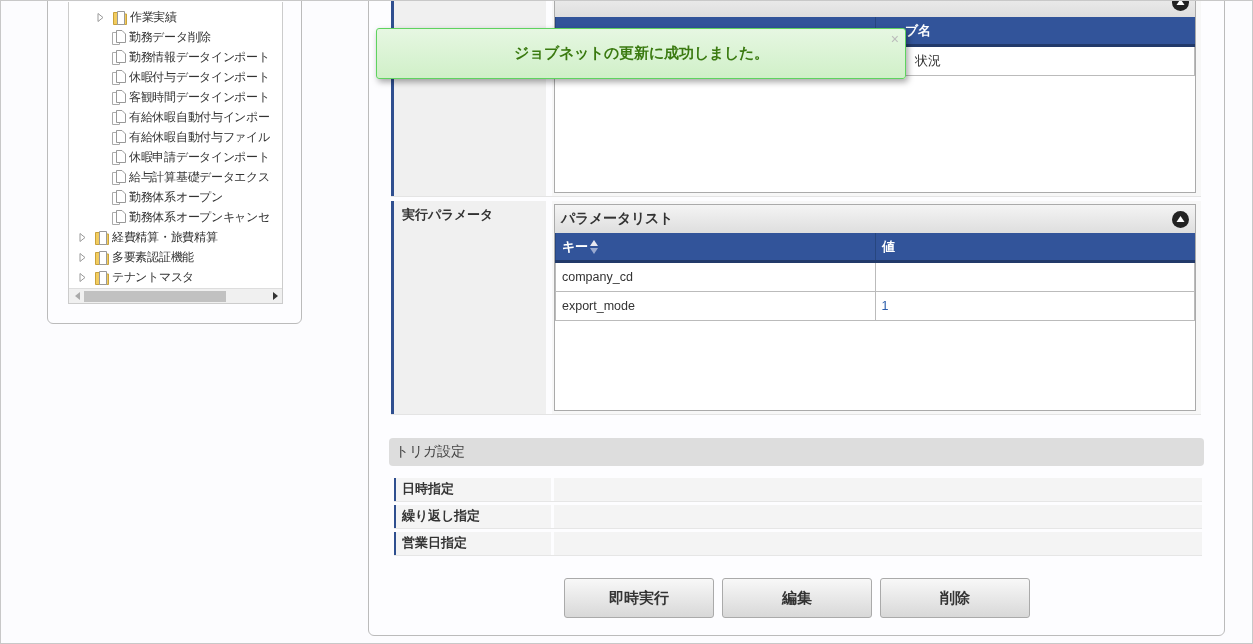  Describe the element at coordinates (175, 197) in the screenshot. I see `tree-item: 勤務体系オープン` at that location.